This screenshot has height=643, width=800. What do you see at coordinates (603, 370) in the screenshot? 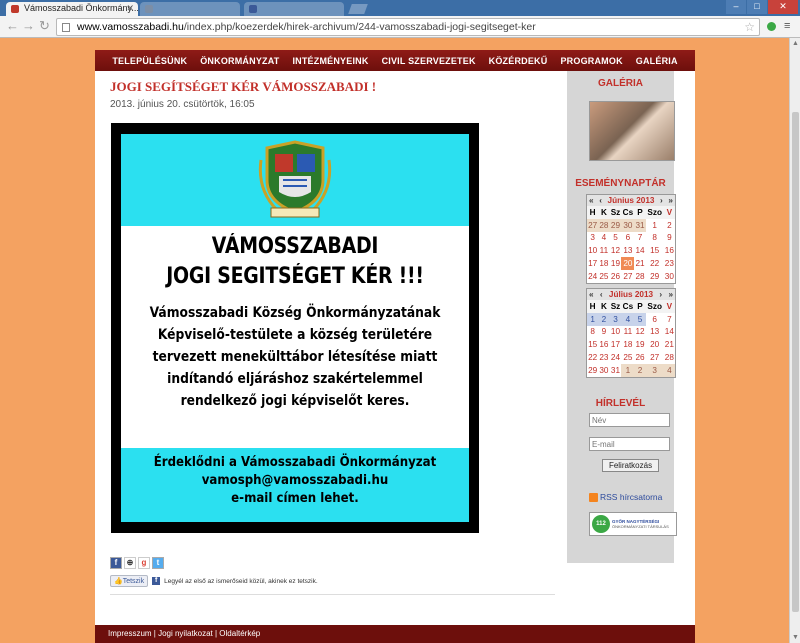
I see `calendar-day: 30` at bounding box center [603, 370].